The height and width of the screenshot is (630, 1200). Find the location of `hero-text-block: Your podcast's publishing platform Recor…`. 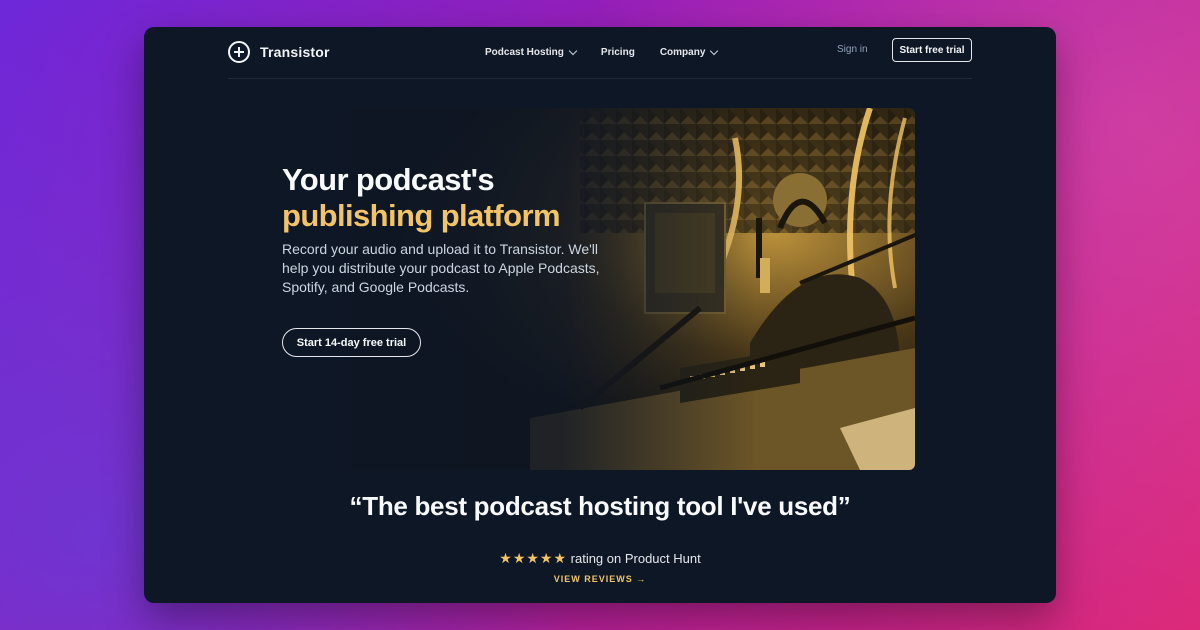

hero-text-block: Your podcast's publishing platform Recor… is located at coordinates (452, 229).